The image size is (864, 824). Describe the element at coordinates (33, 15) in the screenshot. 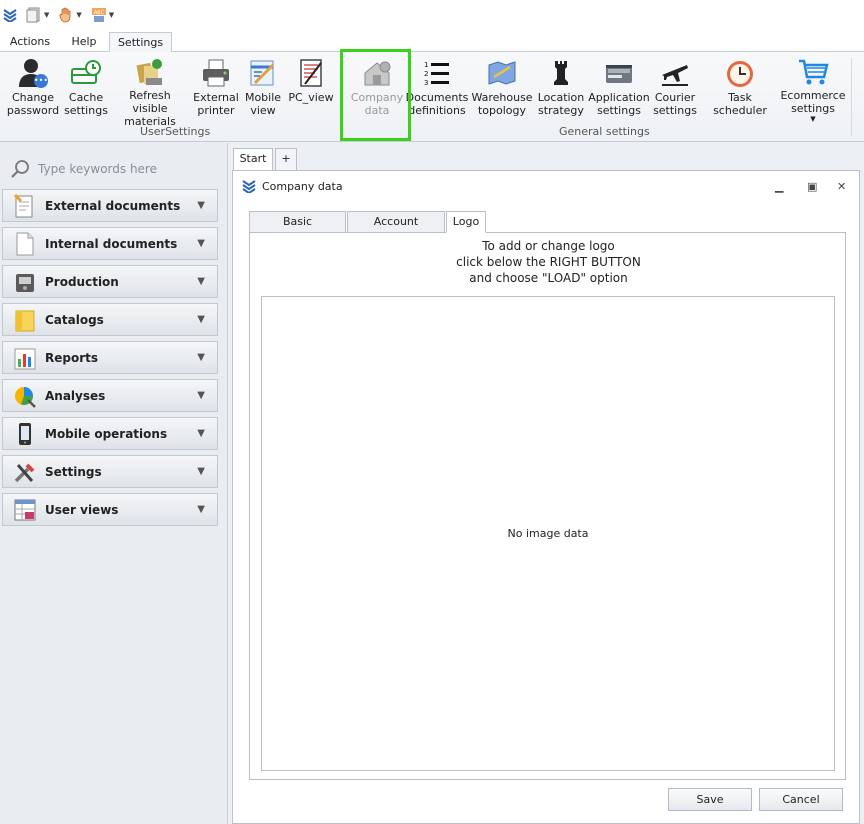

I see `document-icon` at that location.